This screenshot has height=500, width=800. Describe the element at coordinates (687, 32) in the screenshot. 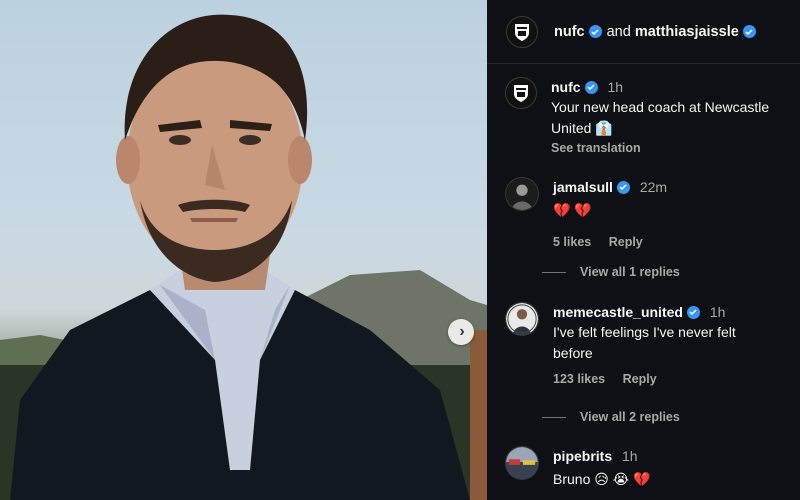

I see `coauthor-username: matthiasjaissle` at that location.